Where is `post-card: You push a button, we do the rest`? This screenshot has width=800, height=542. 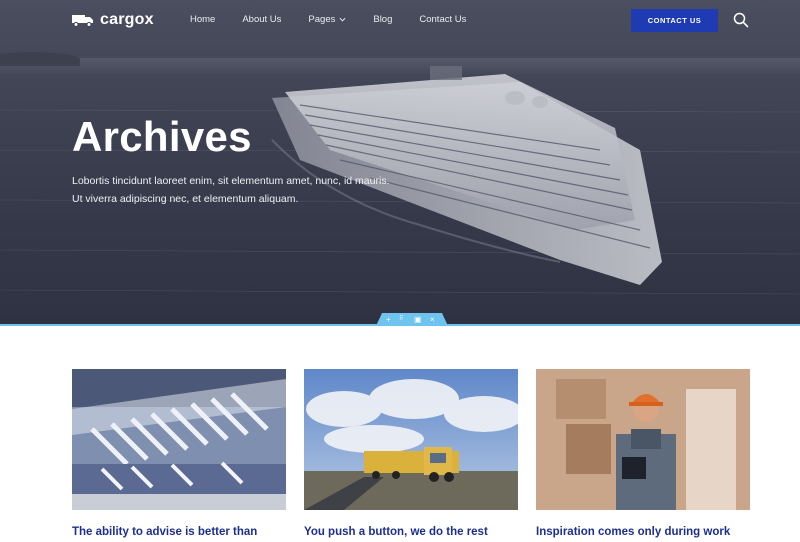 post-card: You push a button, we do the rest is located at coordinates (411, 454).